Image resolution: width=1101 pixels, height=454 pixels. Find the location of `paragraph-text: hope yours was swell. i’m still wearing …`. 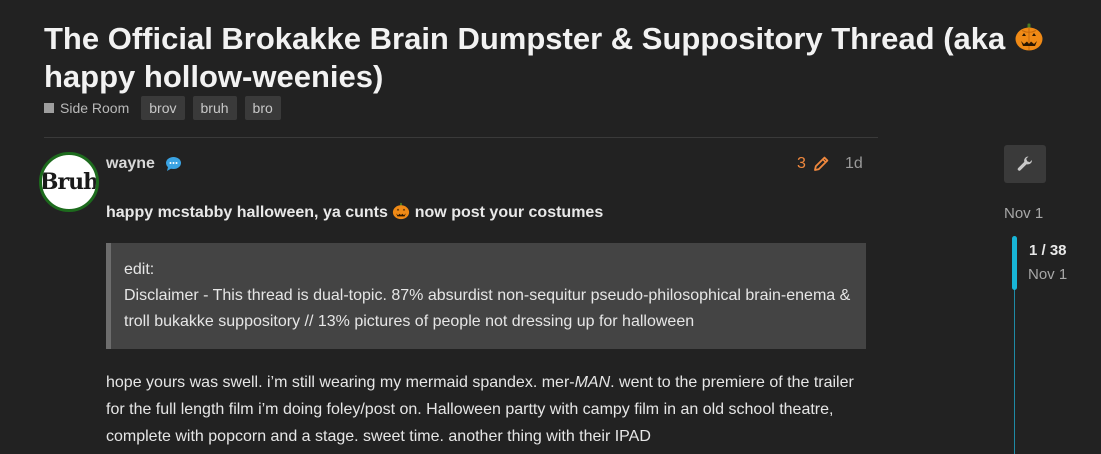

paragraph-text: hope yours was swell. i’m still wearing … is located at coordinates (340, 382).